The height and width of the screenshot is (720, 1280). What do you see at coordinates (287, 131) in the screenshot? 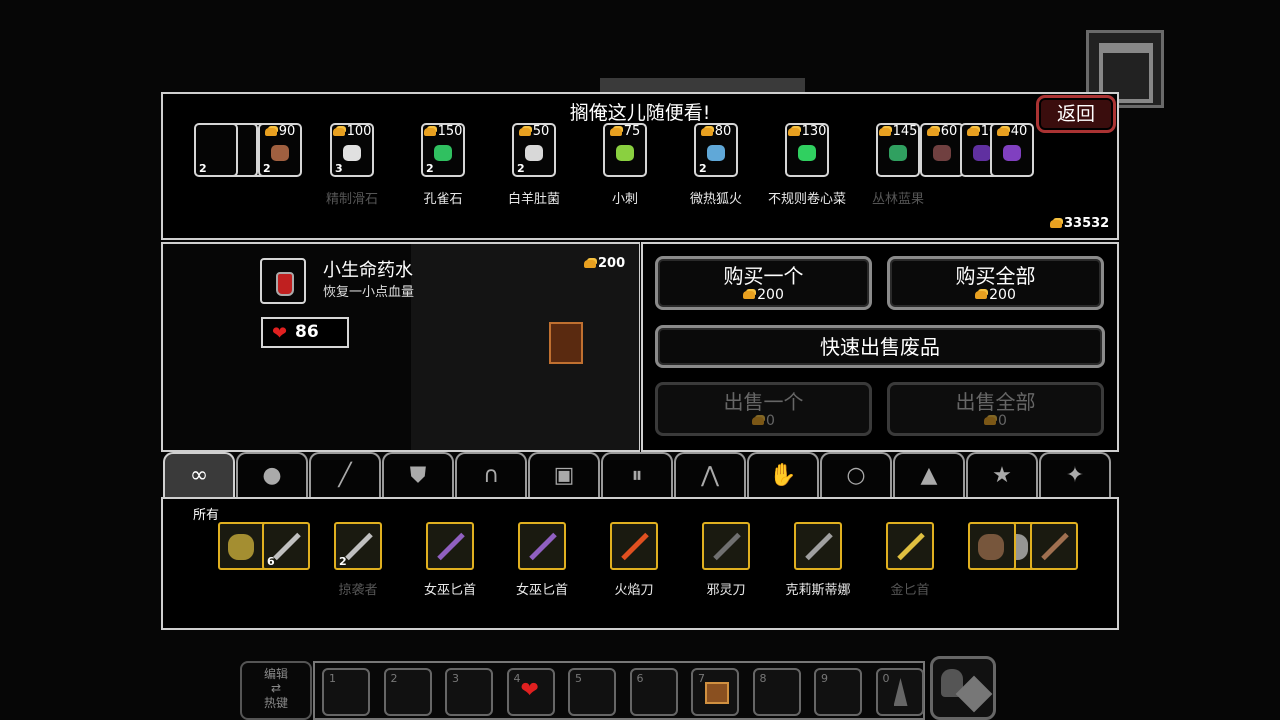
I see `item-price-value: 90` at bounding box center [287, 131].